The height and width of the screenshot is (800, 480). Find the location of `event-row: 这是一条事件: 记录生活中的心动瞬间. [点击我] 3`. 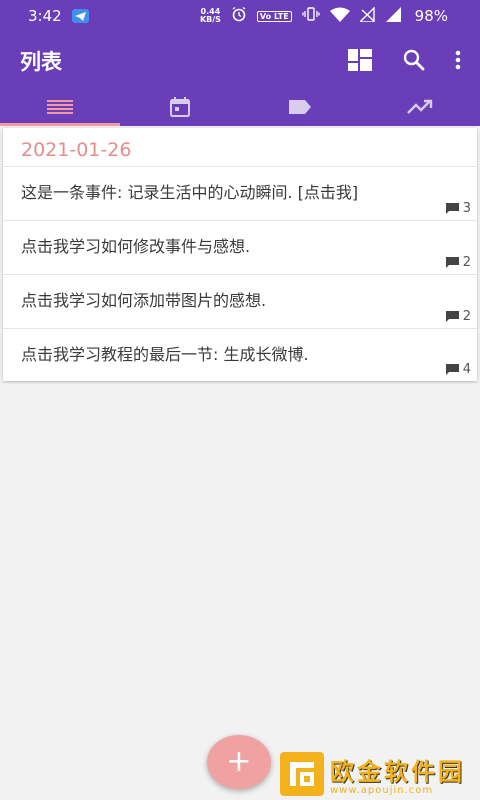

event-row: 这是一条事件: 记录生活中的心动瞬间. [点击我] 3 is located at coordinates (240, 194).